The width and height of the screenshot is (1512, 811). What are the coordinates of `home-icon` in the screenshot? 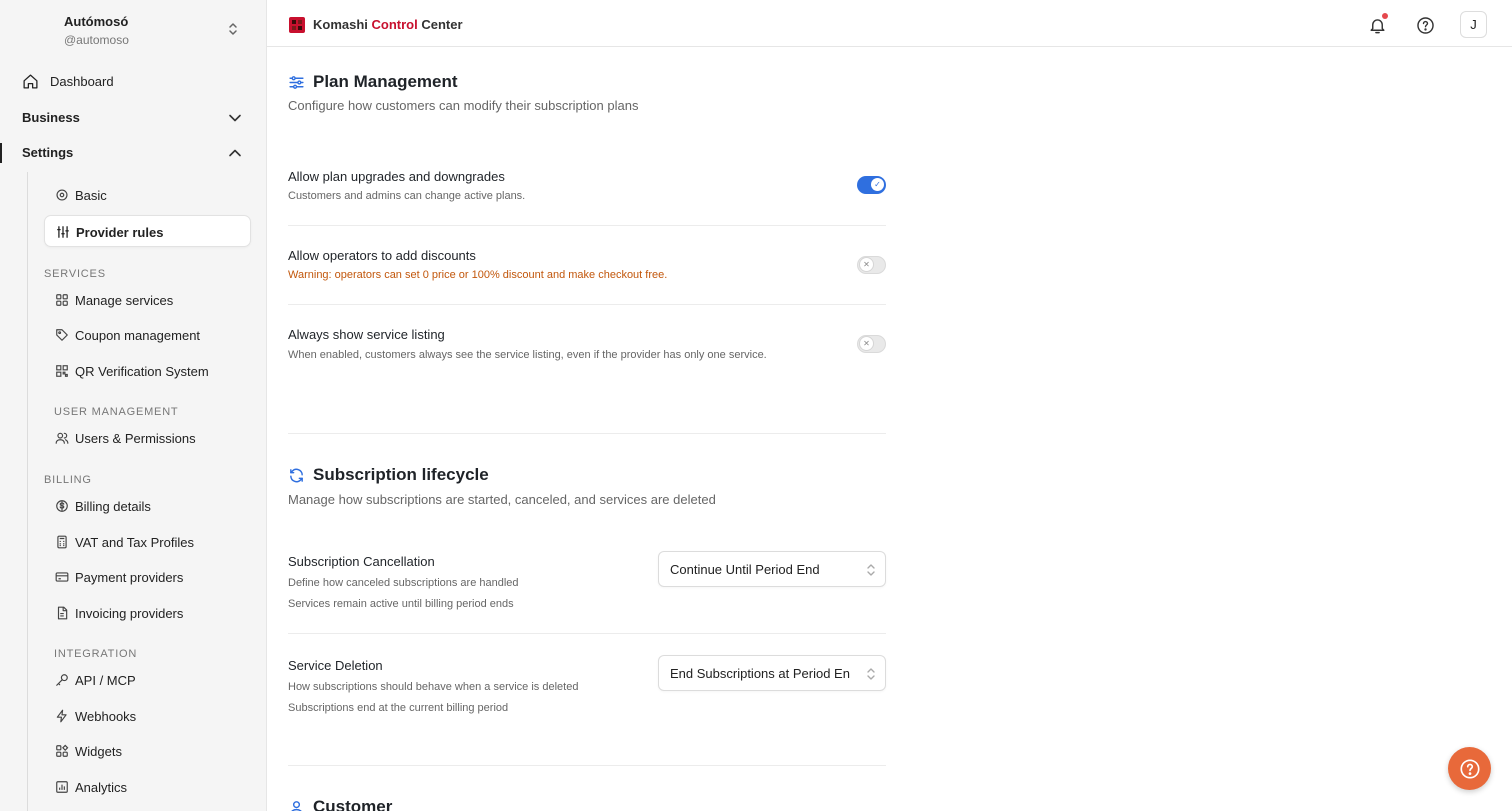 It's located at (30, 81).